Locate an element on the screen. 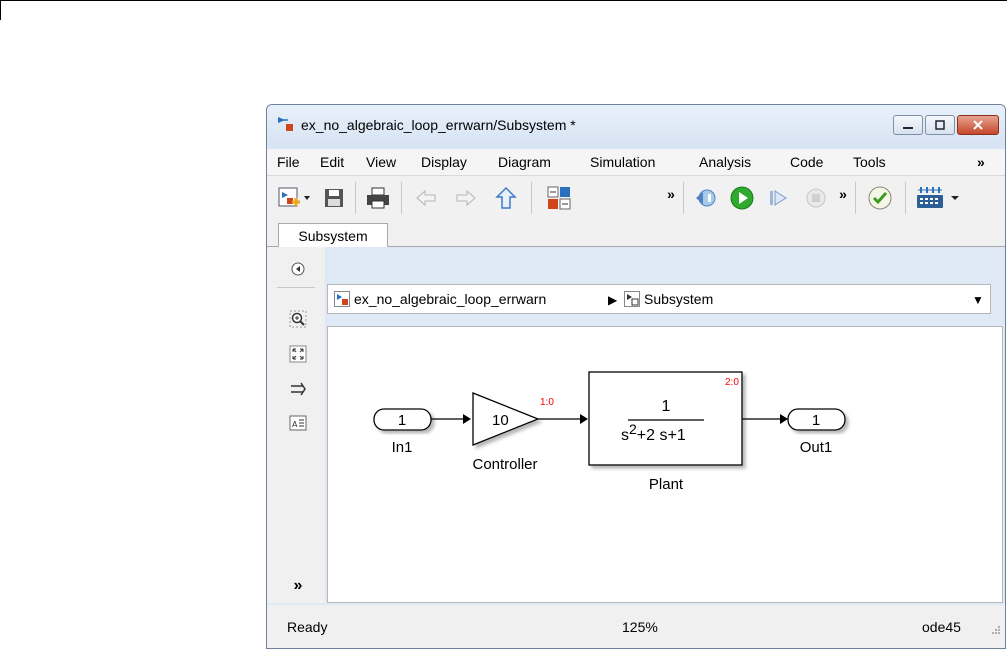  gain-sample-time: 1:0 is located at coordinates (547, 402).